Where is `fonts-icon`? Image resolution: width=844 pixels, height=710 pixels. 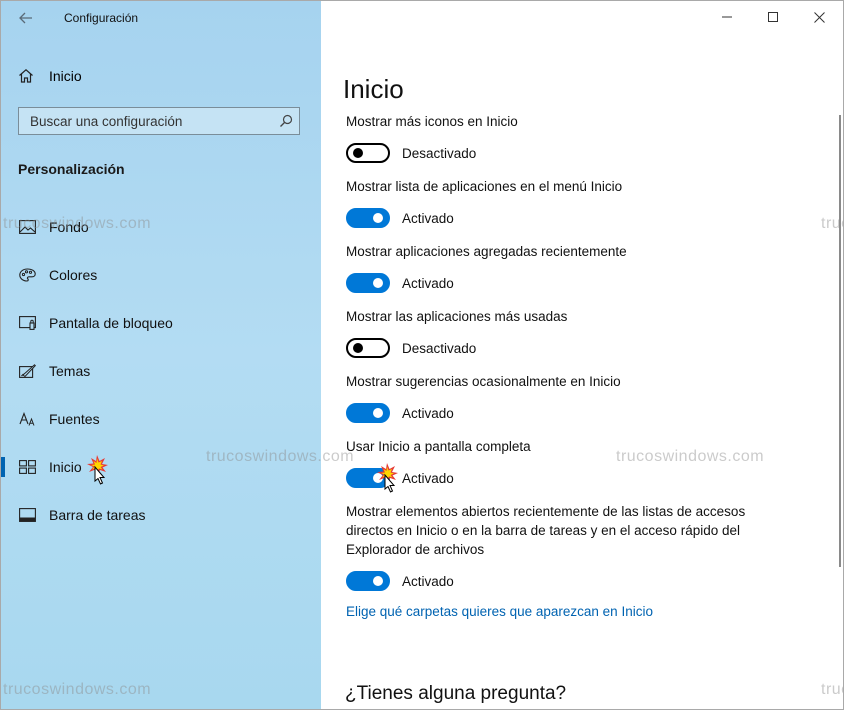 fonts-icon is located at coordinates (27, 419).